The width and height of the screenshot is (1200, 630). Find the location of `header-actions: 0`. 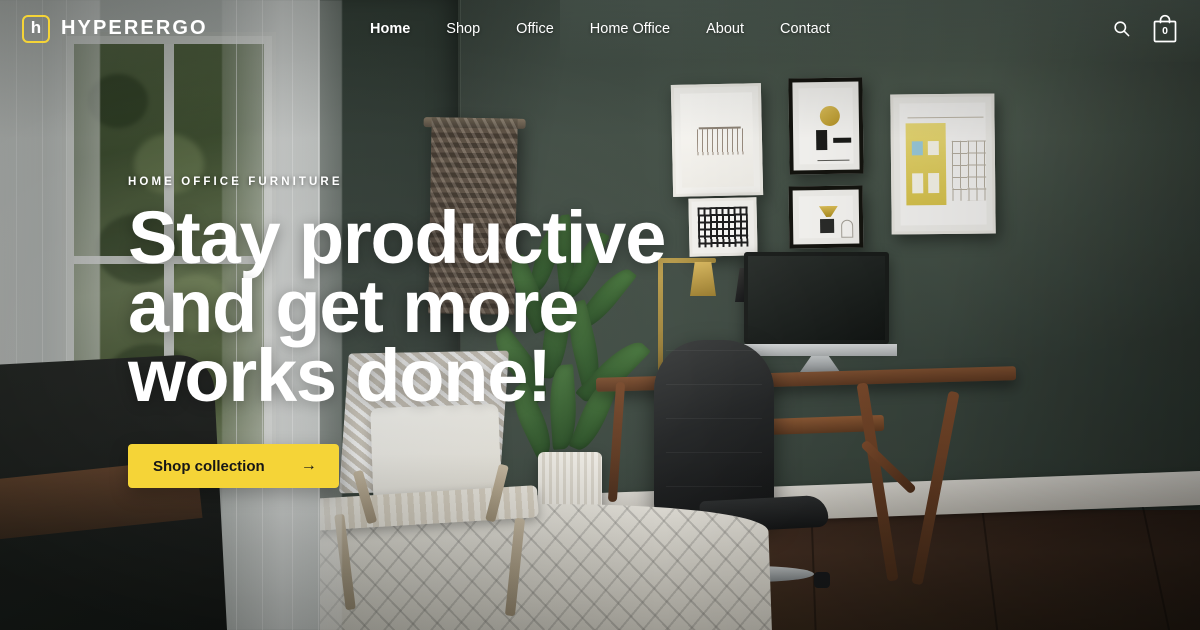

header-actions: 0 is located at coordinates (1145, 29).